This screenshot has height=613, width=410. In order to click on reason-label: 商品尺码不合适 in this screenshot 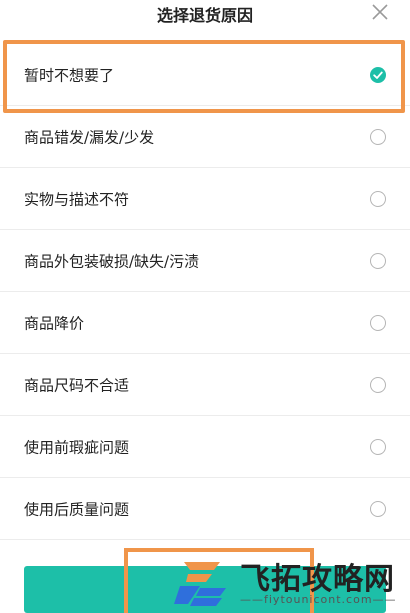, I will do `click(77, 385)`.